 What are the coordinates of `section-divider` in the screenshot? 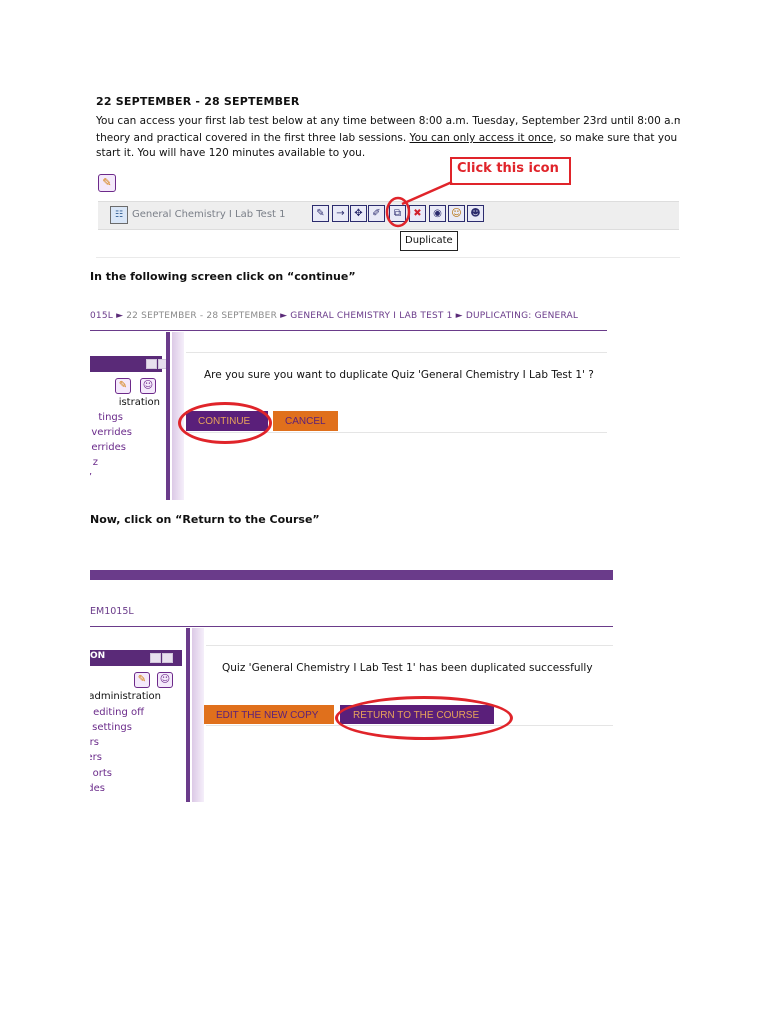 It's located at (388, 257).